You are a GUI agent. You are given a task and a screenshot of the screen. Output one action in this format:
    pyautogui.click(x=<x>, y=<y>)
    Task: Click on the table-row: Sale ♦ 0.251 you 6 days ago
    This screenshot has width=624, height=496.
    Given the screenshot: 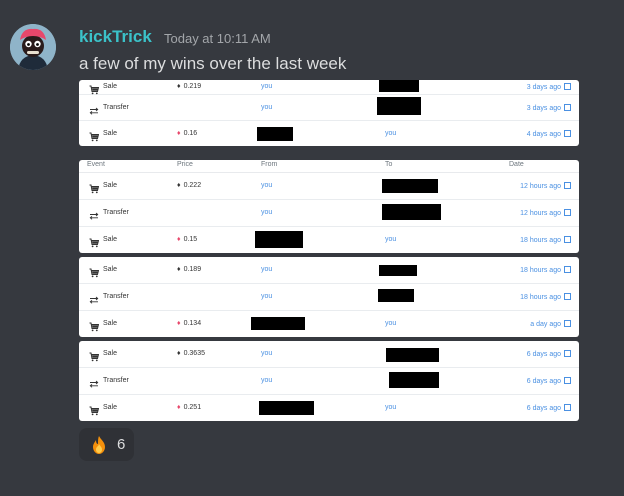 What is the action you would take?
    pyautogui.click(x=329, y=408)
    